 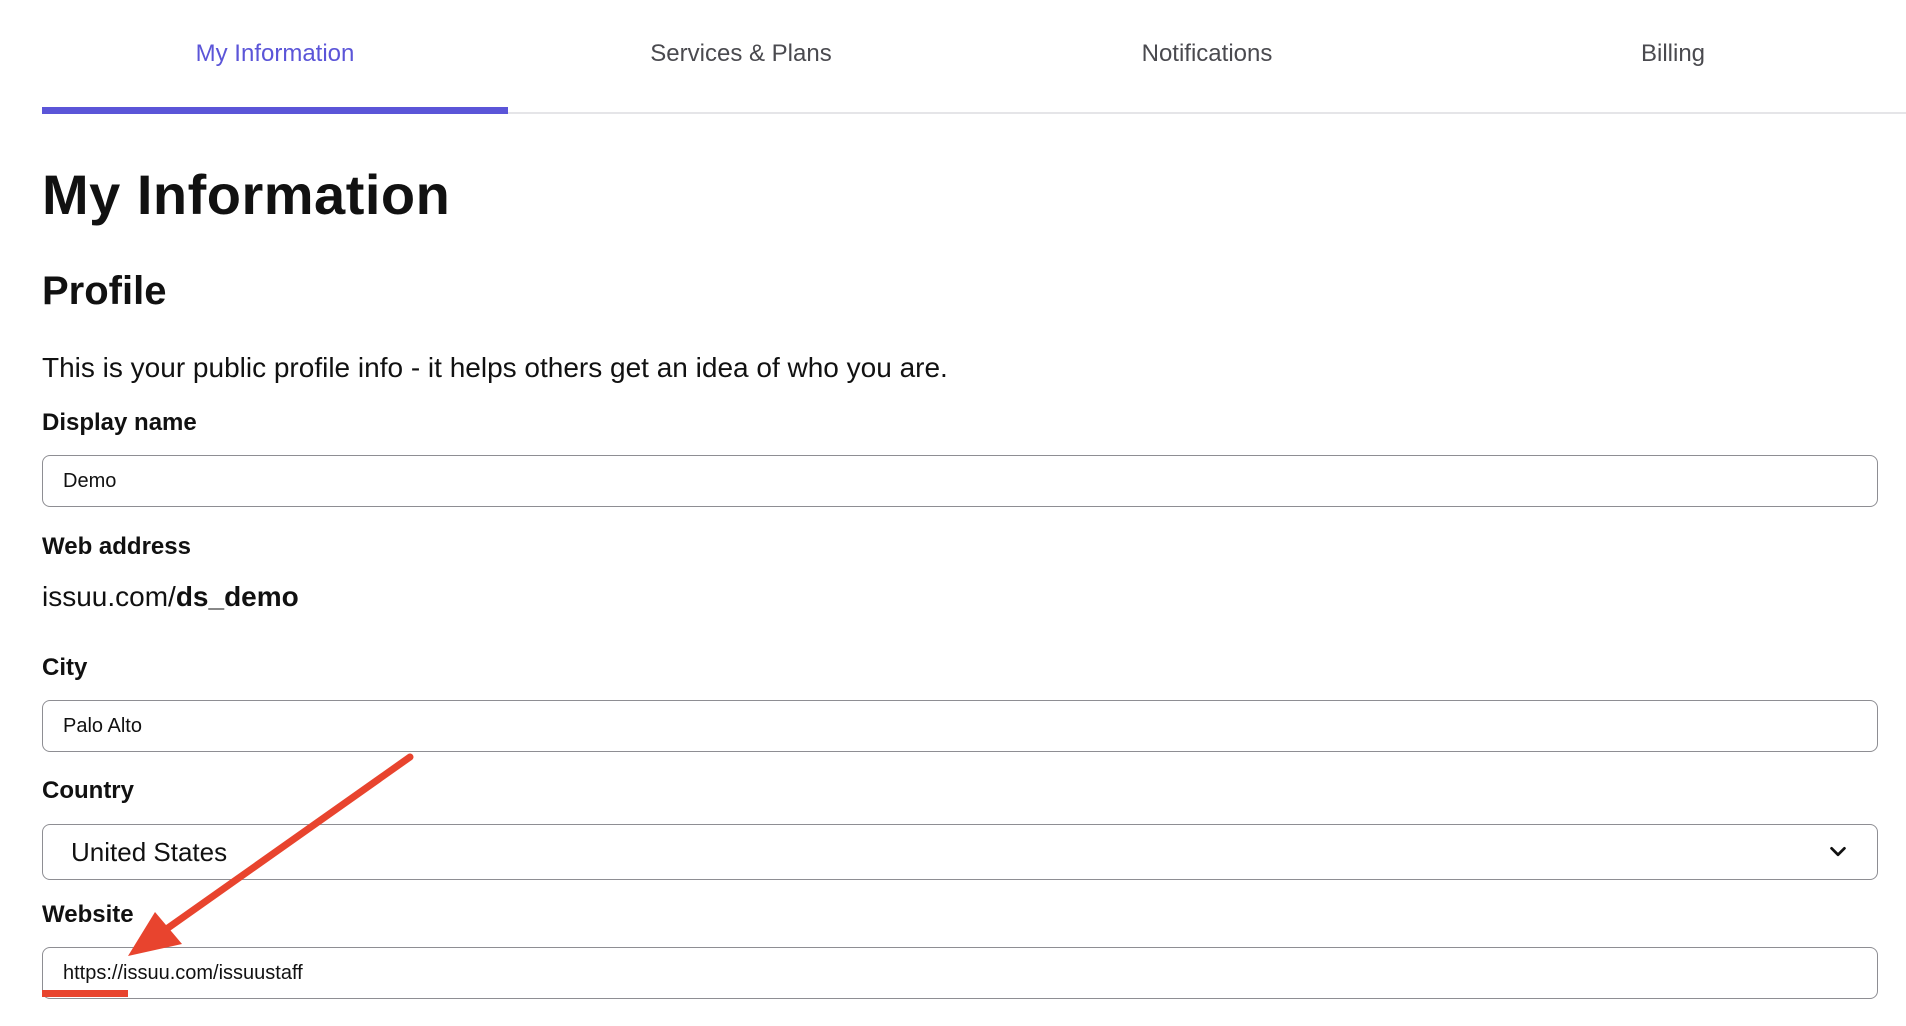 What do you see at coordinates (65, 667) in the screenshot?
I see `city-label: City` at bounding box center [65, 667].